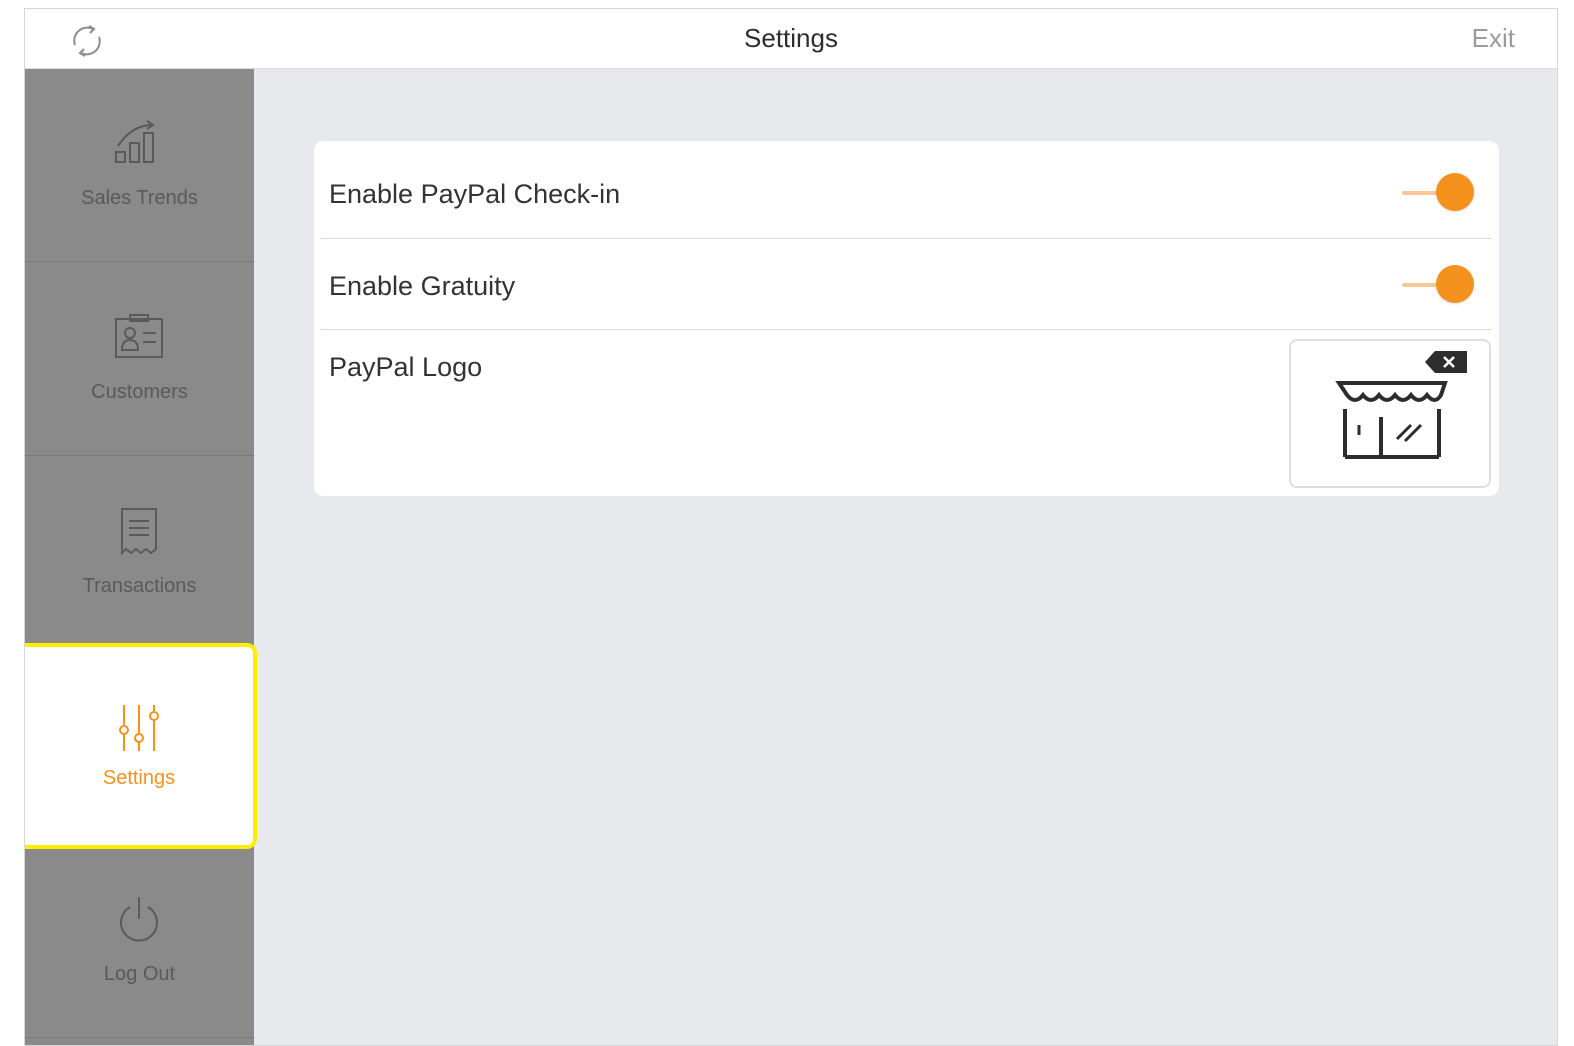  I want to click on sidebar-item-label: Customers, so click(139, 392).